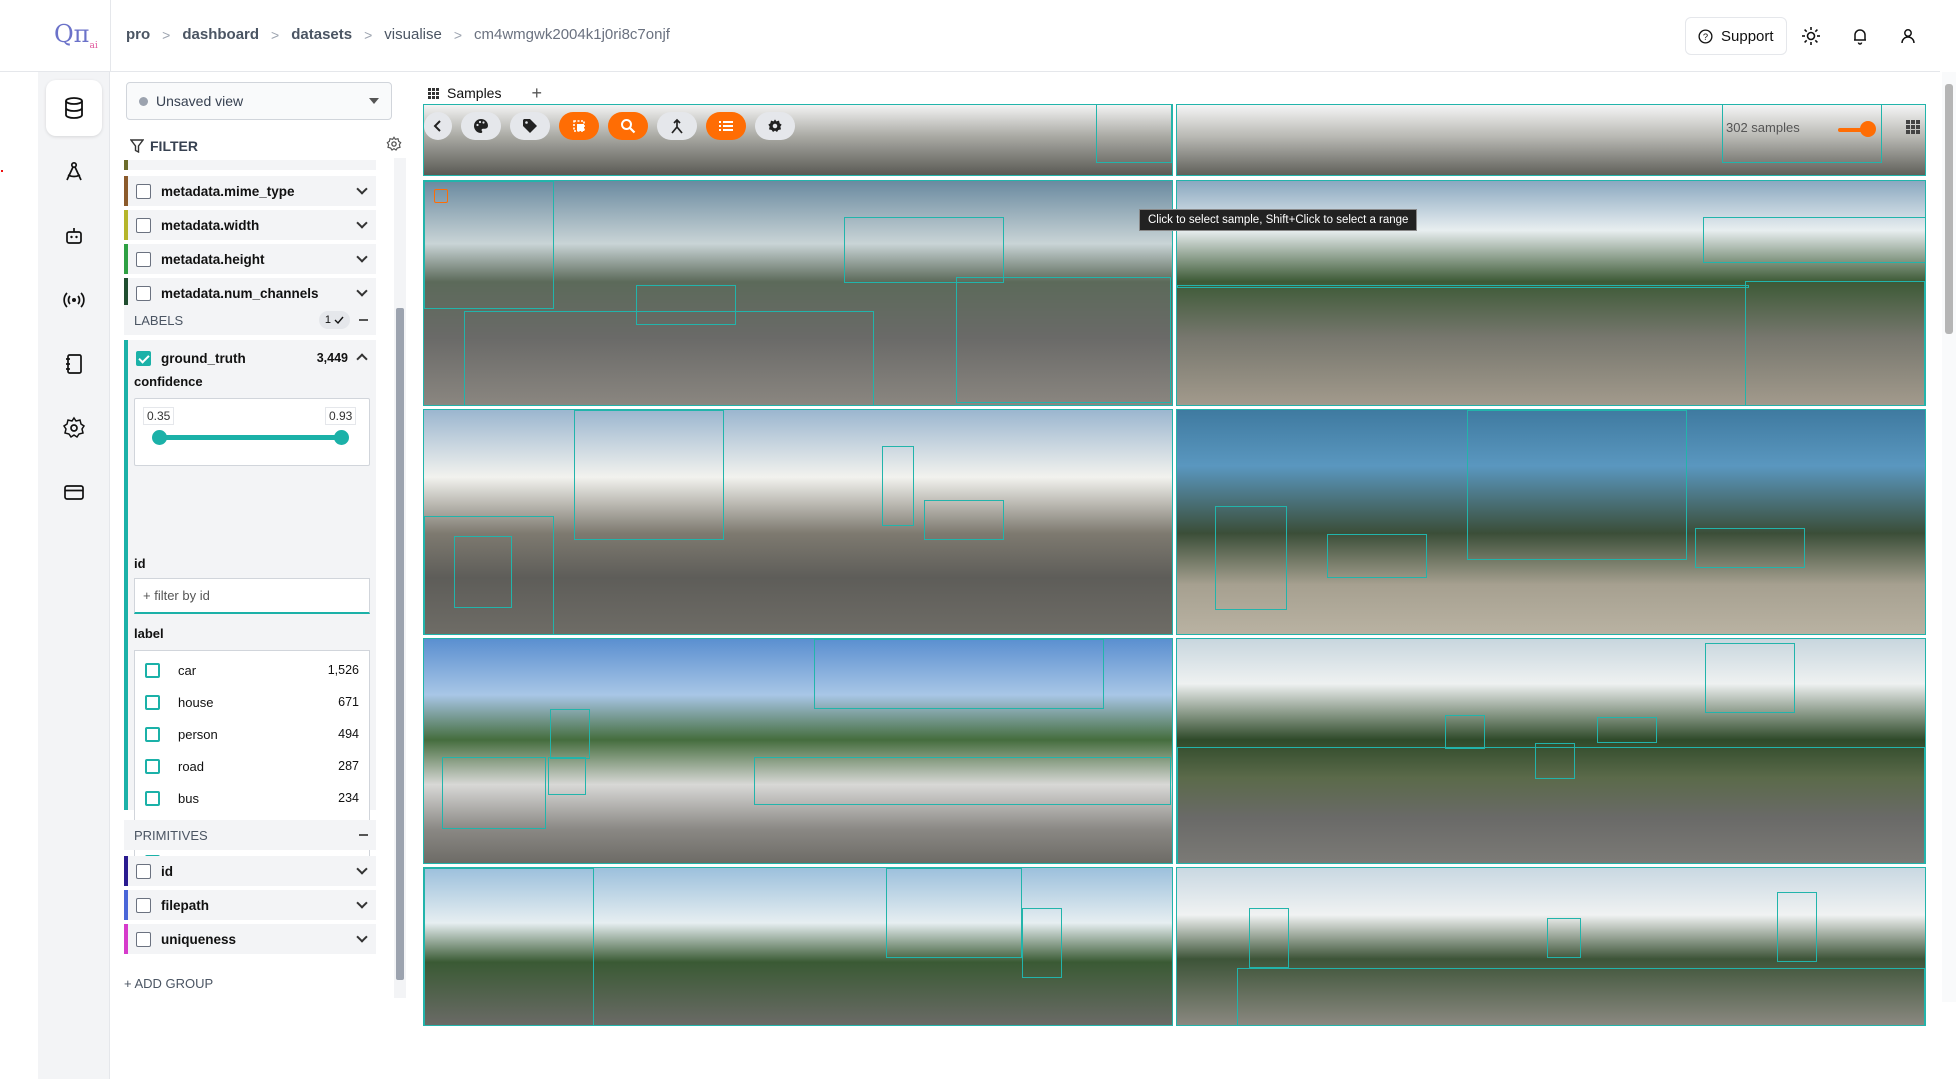  Describe the element at coordinates (159, 416) in the screenshot. I see `confidence-min-value: 0.35` at that location.